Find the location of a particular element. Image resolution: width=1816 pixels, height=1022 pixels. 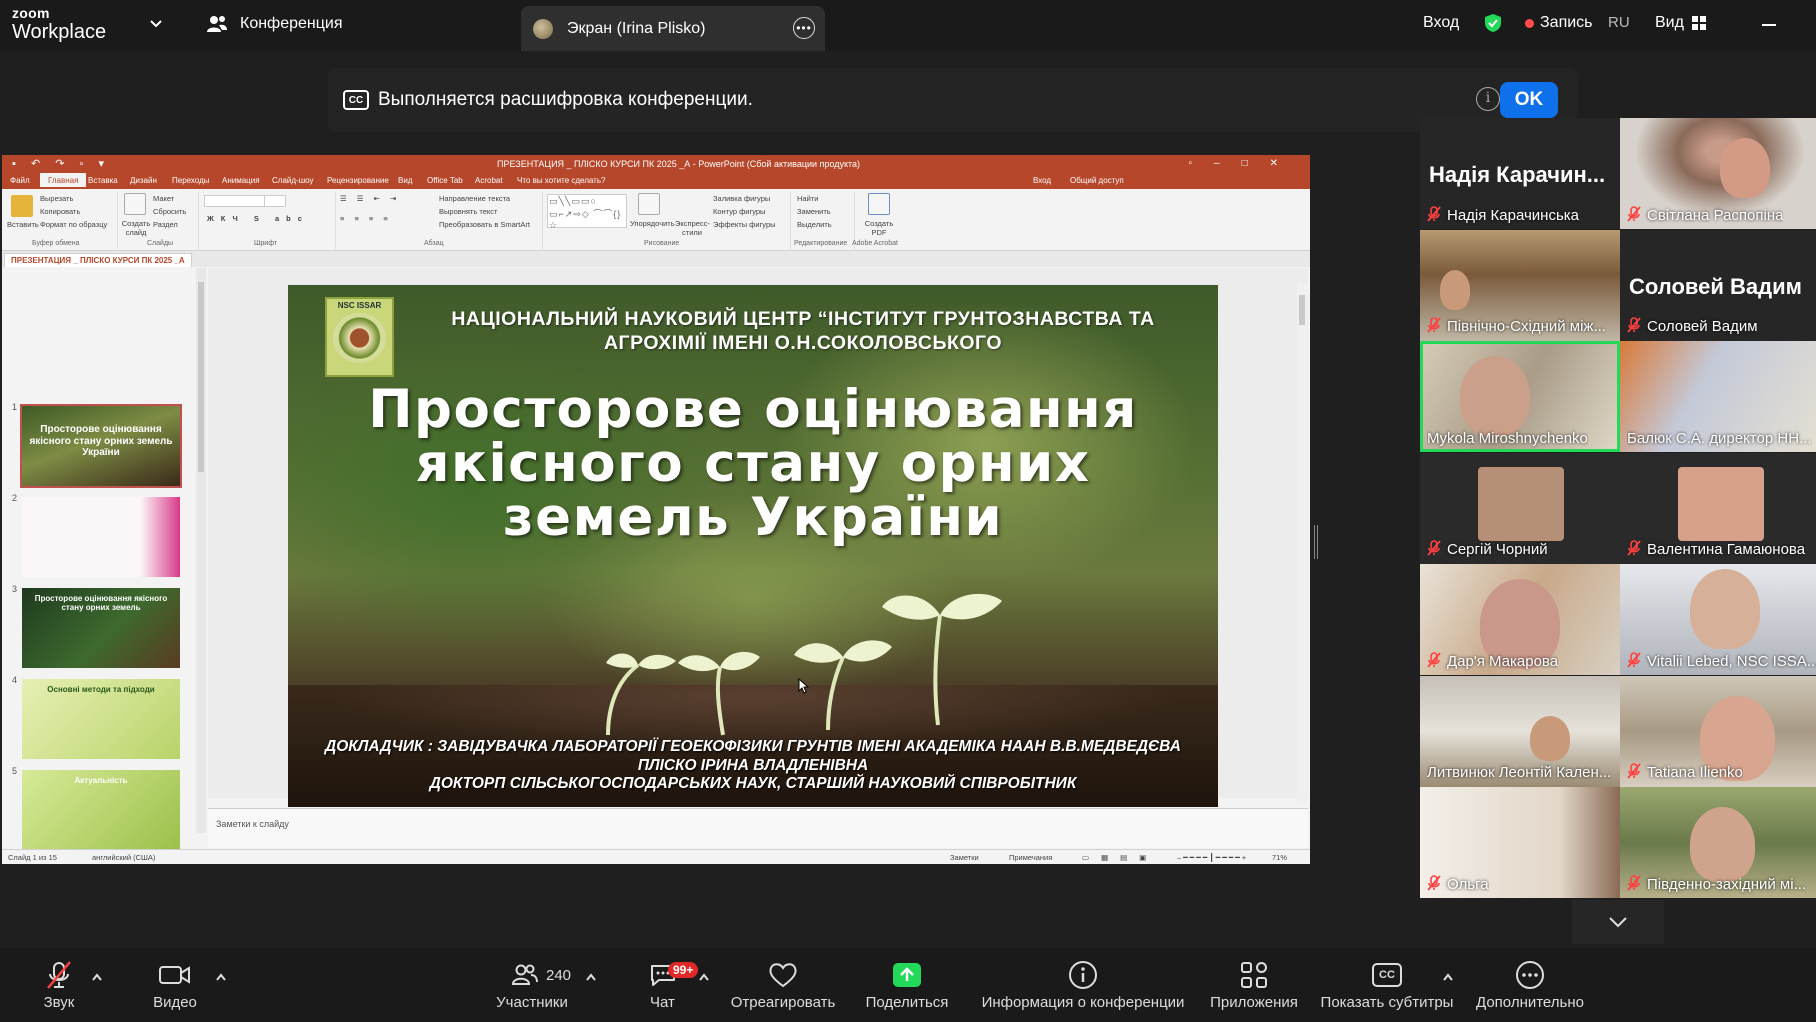

participant-tile: Tatiana Ilienko is located at coordinates (1718, 731).